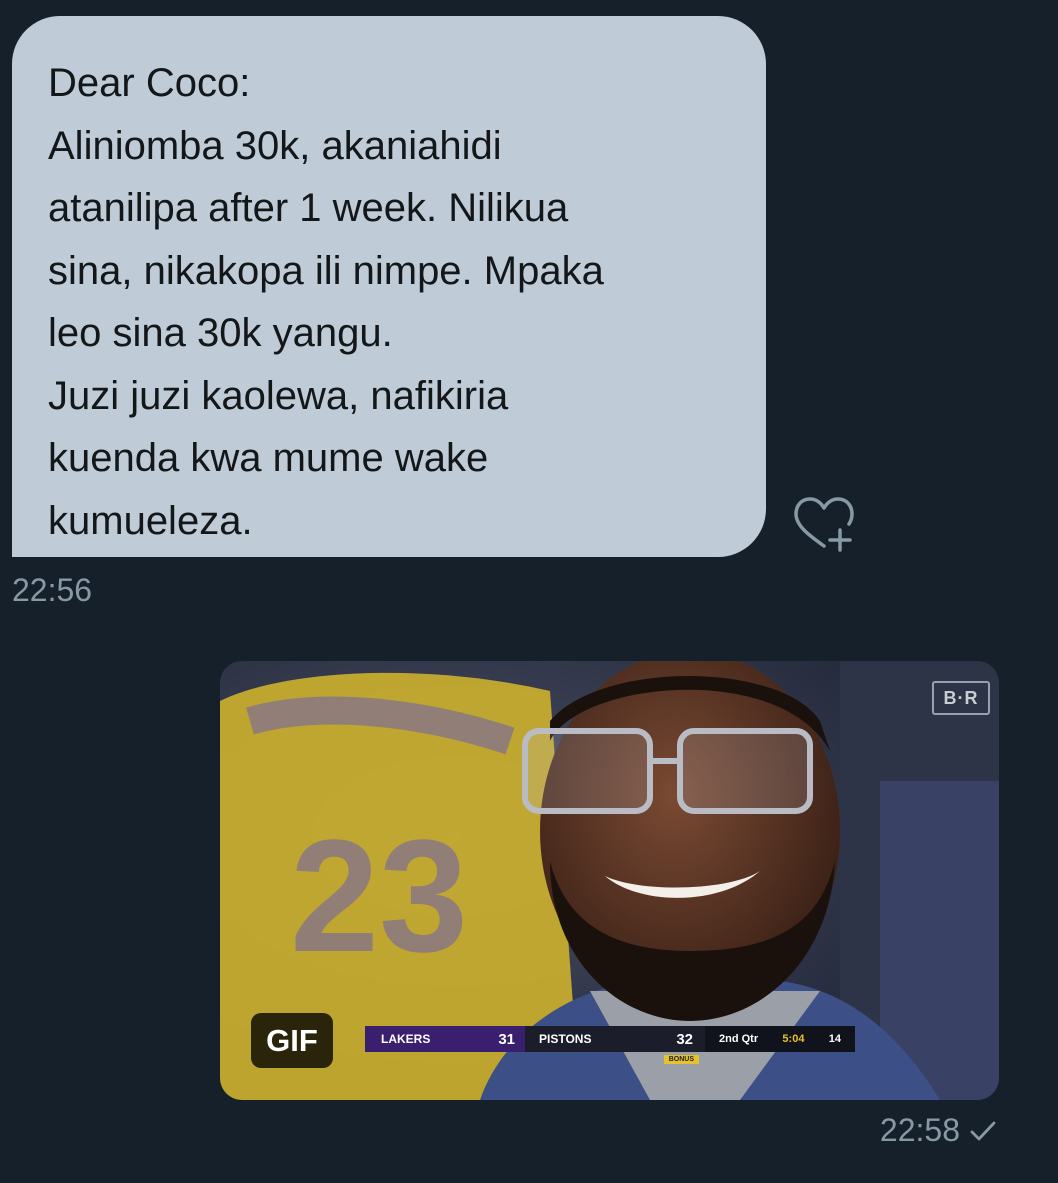  I want to click on shot-clock: 14, so click(834, 1039).